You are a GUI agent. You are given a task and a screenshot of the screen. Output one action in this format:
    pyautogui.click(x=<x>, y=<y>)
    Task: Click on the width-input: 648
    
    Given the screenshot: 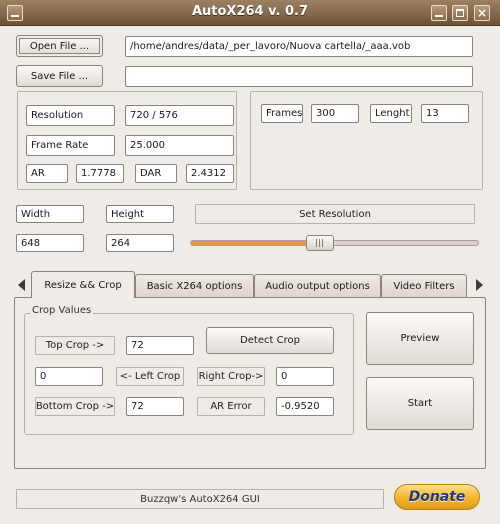 What is the action you would take?
    pyautogui.click(x=50, y=243)
    